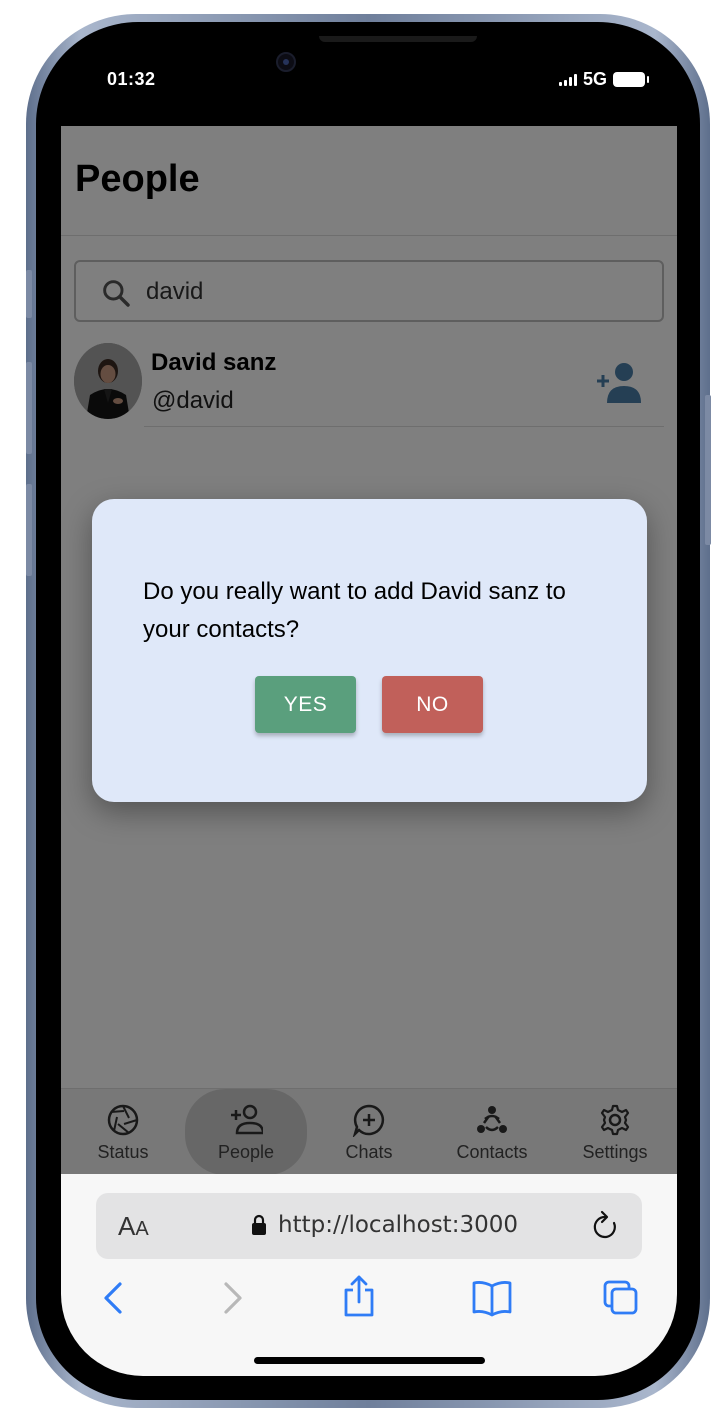 The width and height of the screenshot is (726, 1416). I want to click on volume-down-button, so click(29, 530).